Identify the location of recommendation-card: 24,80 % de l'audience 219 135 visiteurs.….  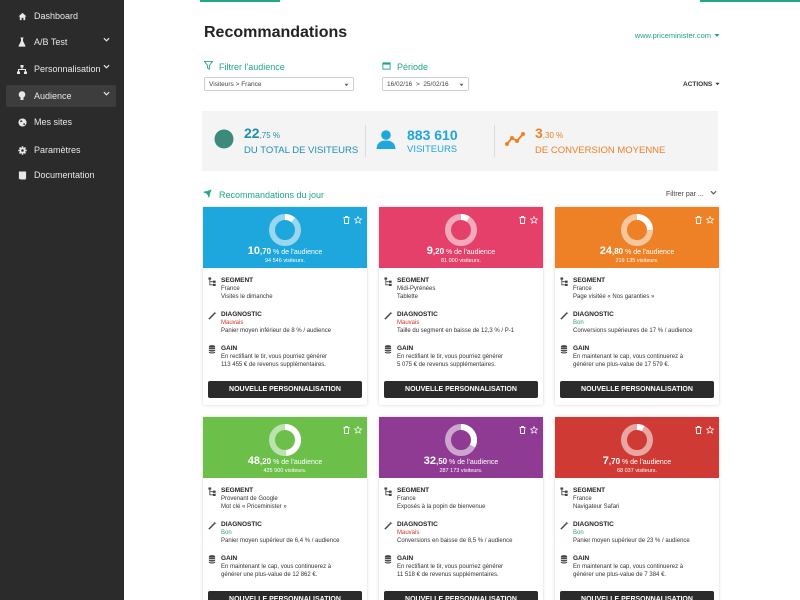
(637, 306).